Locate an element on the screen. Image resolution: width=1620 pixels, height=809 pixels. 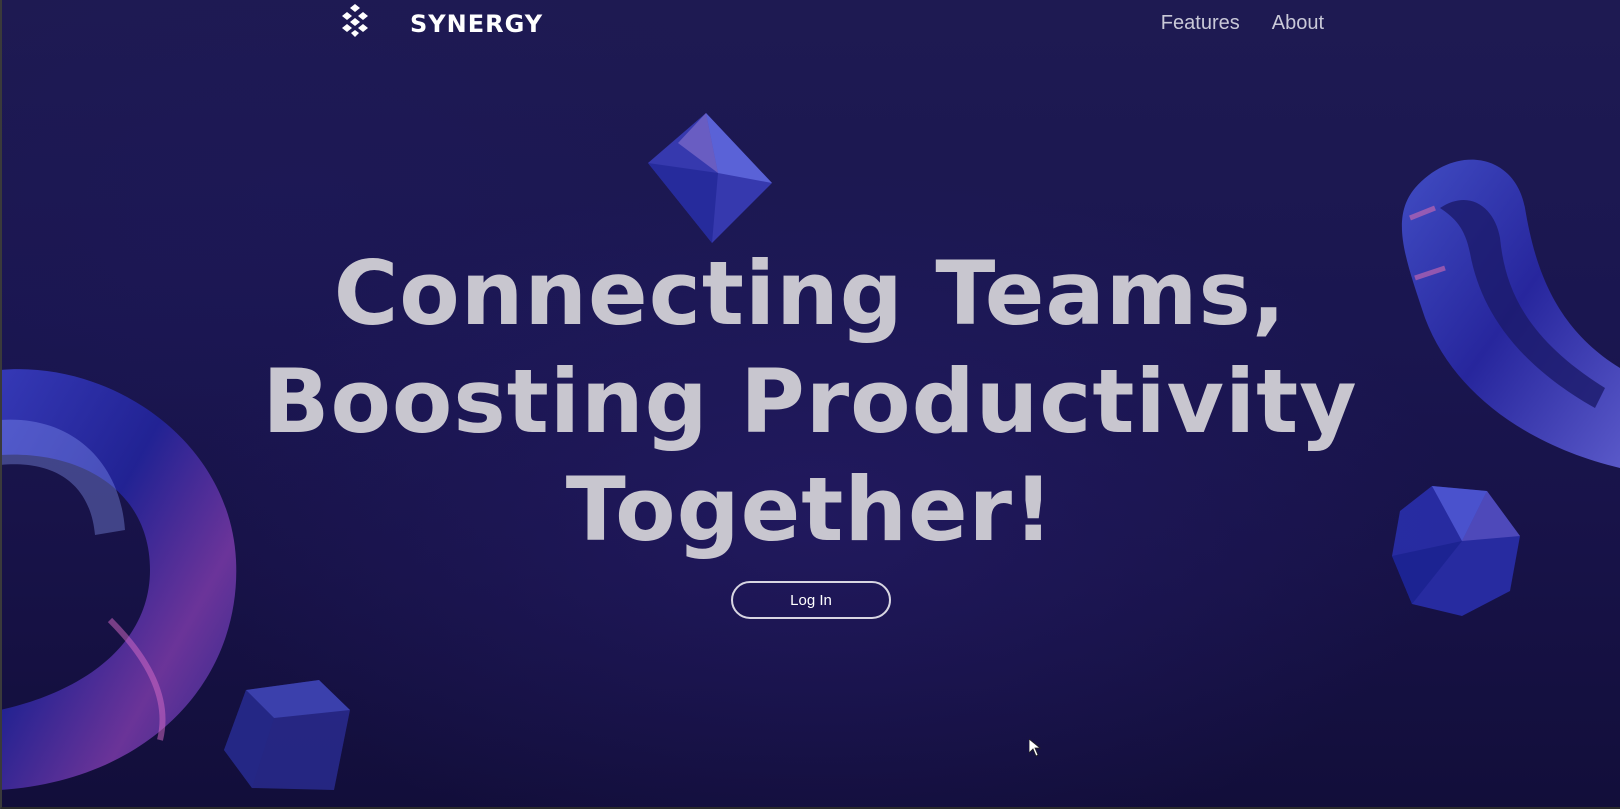
mouse-pointer-icon is located at coordinates (1035, 748).